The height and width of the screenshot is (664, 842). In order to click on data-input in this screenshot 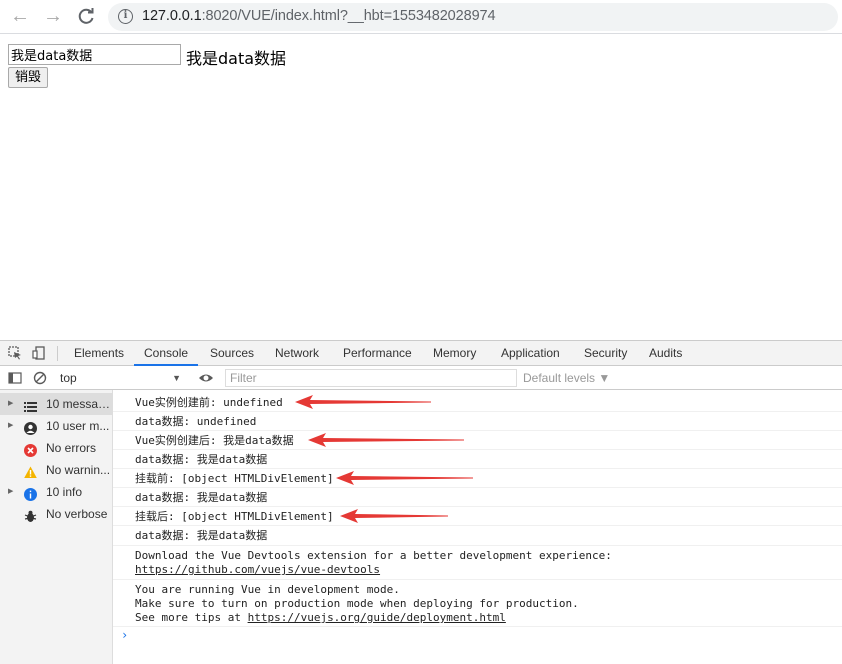, I will do `click(94, 54)`.